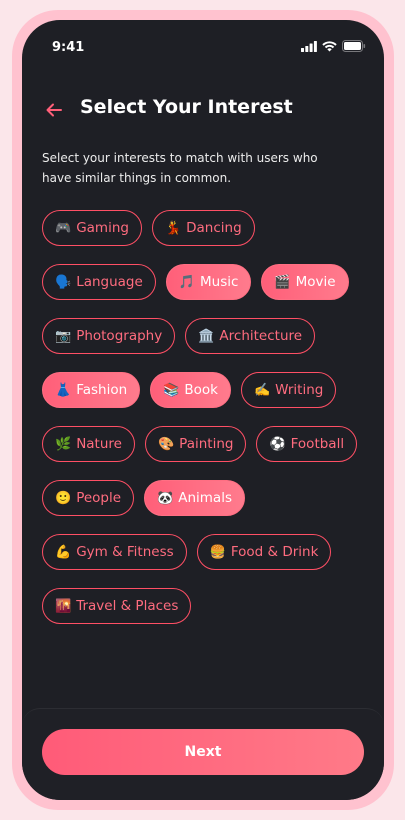 This screenshot has height=820, width=405. I want to click on interest-chip-animals: 🐼 Animals, so click(194, 498).